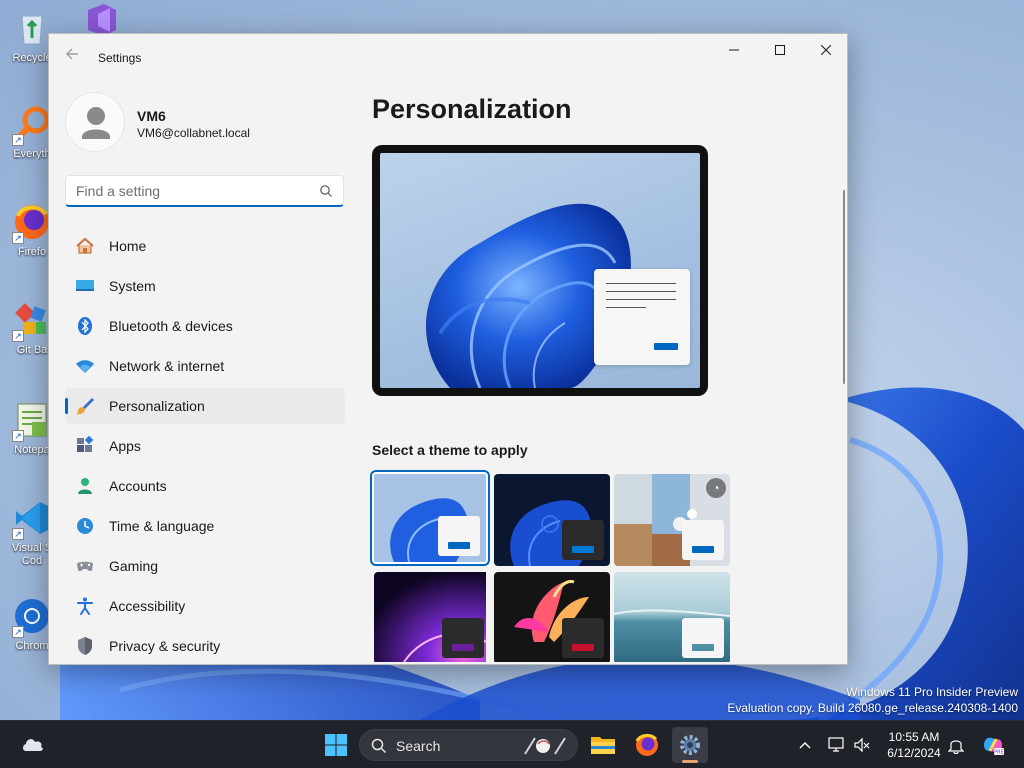 This screenshot has width=1024, height=768. What do you see at coordinates (120, 58) in the screenshot?
I see `window-title: Settings` at bounding box center [120, 58].